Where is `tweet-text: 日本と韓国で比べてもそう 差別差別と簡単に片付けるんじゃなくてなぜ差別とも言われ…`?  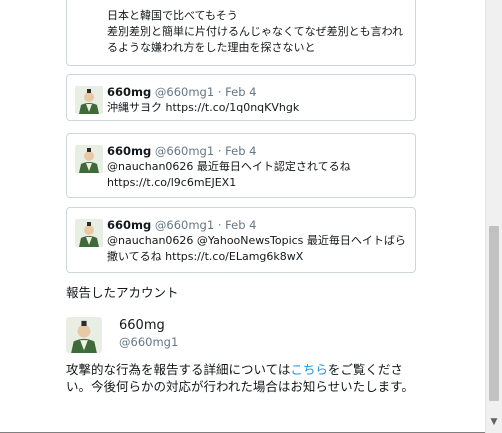
tweet-text: 日本と韓国で比べてもそう 差別差別と簡単に片付けるんじゃなくてなぜ差別とも言われ… is located at coordinates (257, 32).